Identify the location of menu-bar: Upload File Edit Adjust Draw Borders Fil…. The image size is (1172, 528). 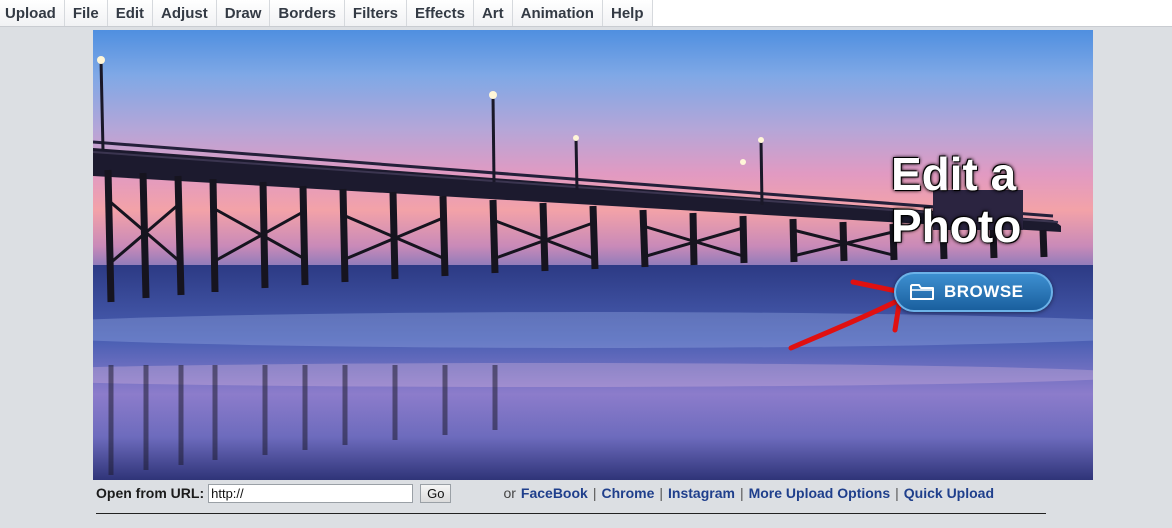
(586, 13).